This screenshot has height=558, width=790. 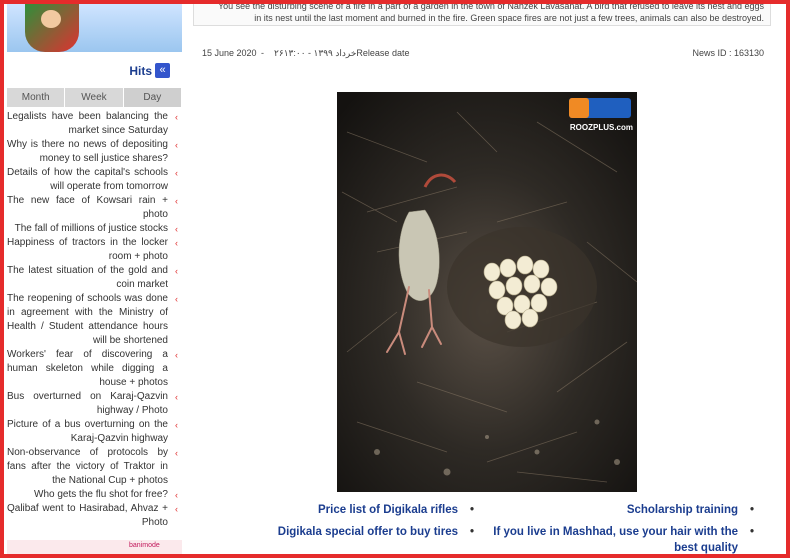 I want to click on hits-item-label: The fall of millions of justice stocks, so click(x=91, y=228).